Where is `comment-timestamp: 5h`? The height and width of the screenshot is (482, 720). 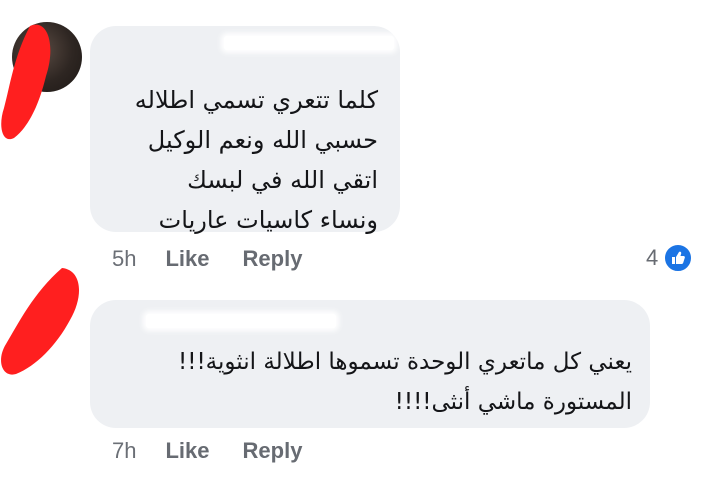
comment-timestamp: 5h is located at coordinates (124, 259).